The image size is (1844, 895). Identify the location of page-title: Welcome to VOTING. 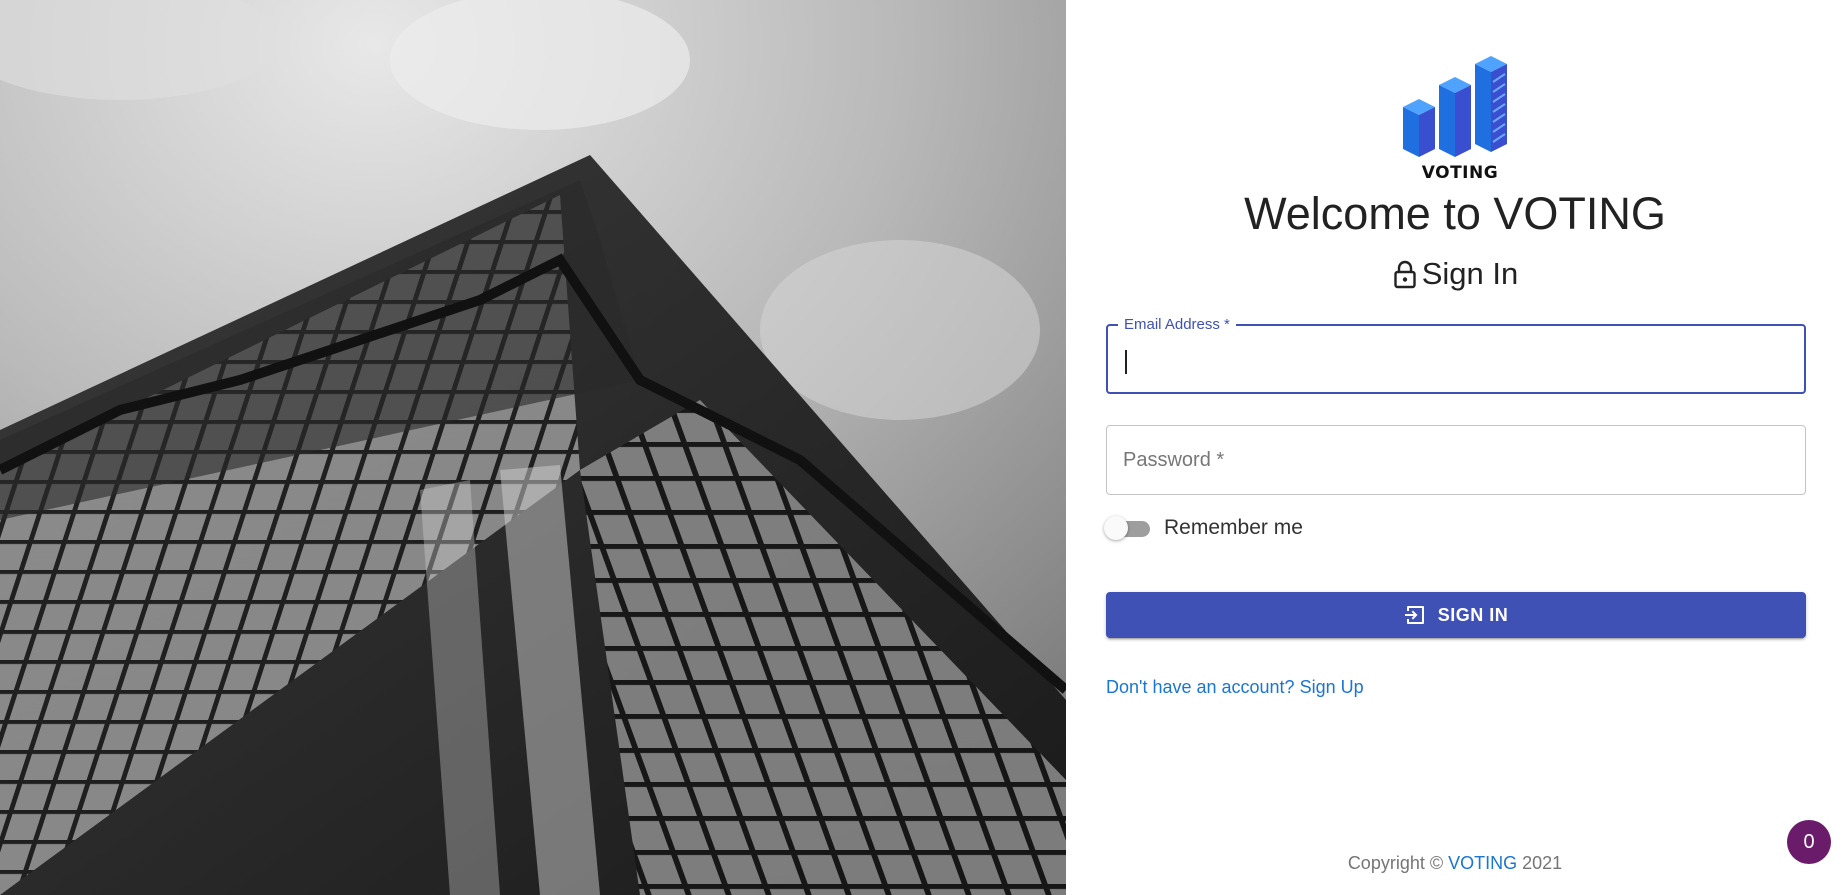
(1455, 213).